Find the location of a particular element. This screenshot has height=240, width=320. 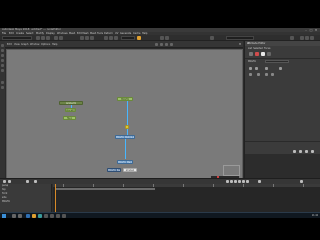

time-ruler is located at coordinates (186, 185).